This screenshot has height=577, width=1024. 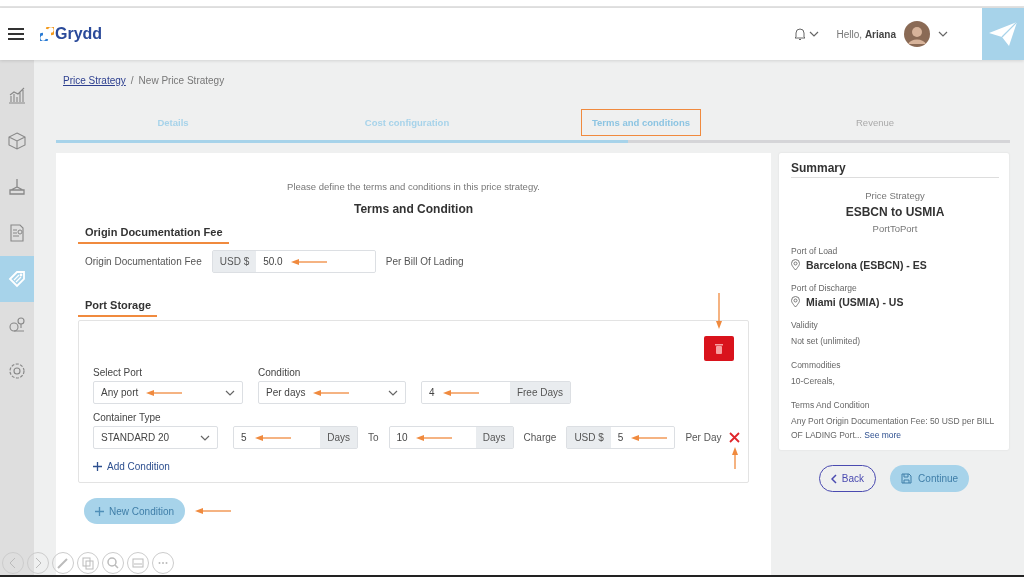 I want to click on box-icon, so click(x=17, y=141).